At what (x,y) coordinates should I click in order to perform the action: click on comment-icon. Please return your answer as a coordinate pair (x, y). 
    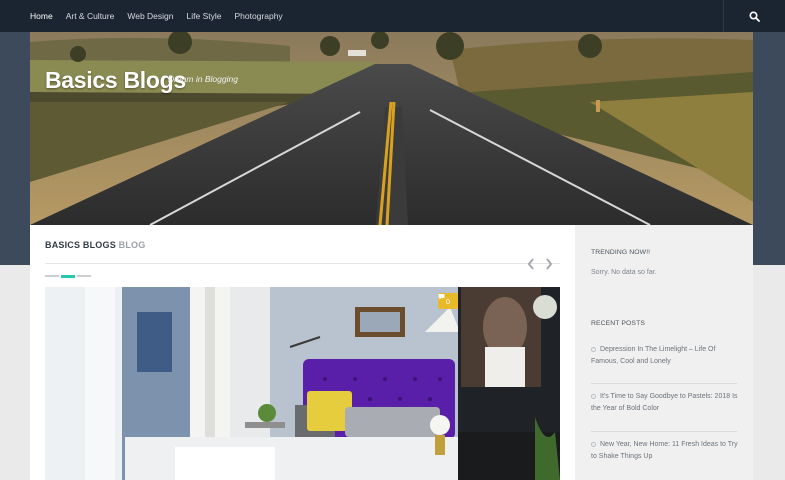
    Looking at the image, I should click on (441, 297).